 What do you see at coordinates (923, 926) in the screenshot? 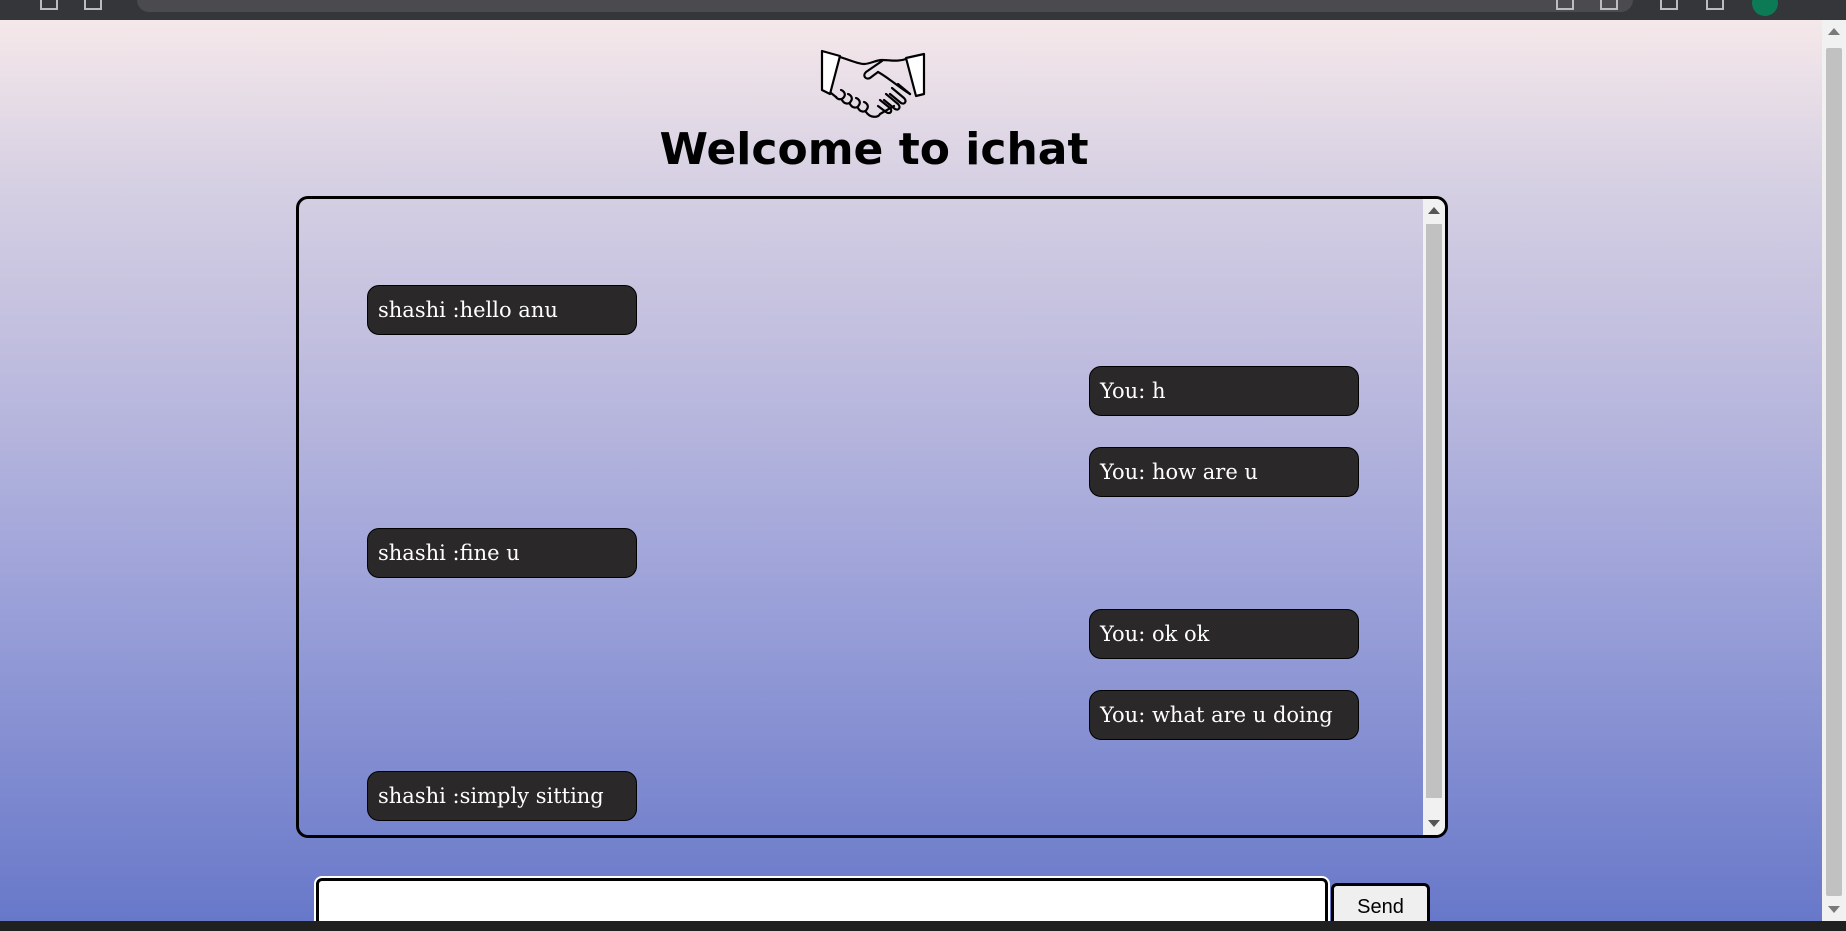
I see `taskbar-strip` at bounding box center [923, 926].